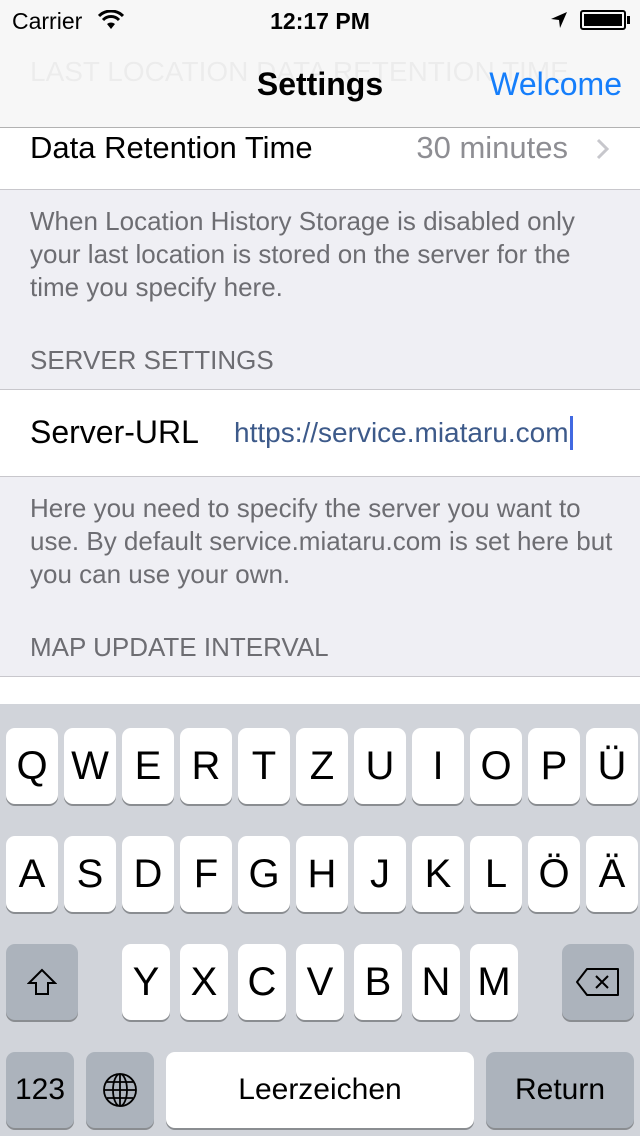  I want to click on key: Z, so click(322, 766).